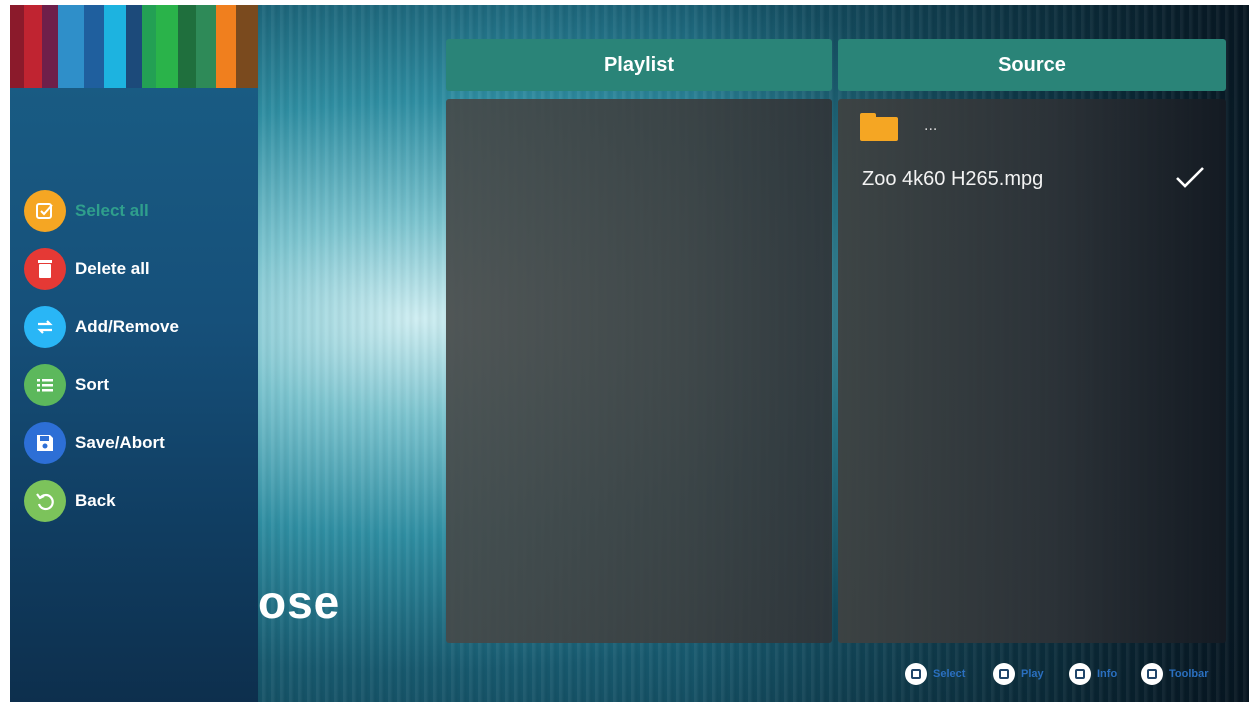 The image size is (1249, 702). I want to click on hint-label: Toolbar, so click(1189, 674).